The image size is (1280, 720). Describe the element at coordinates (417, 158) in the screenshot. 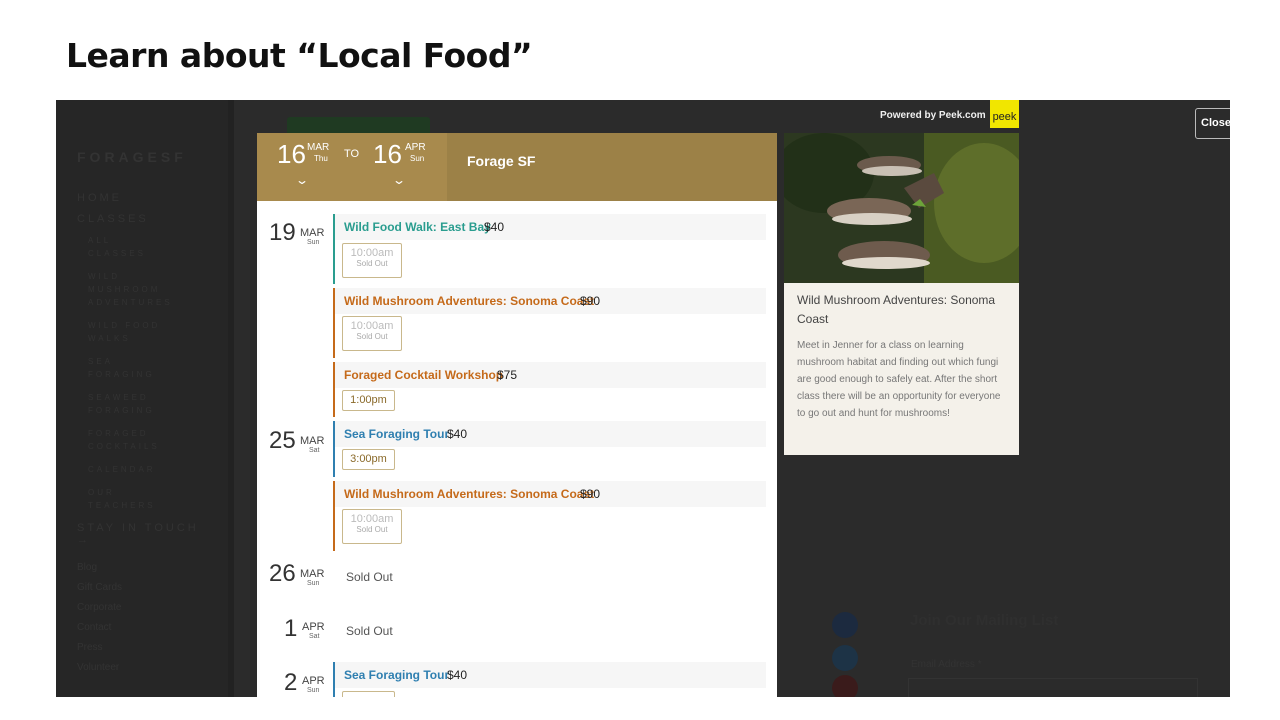

I see `range-to-dow: Sun` at that location.